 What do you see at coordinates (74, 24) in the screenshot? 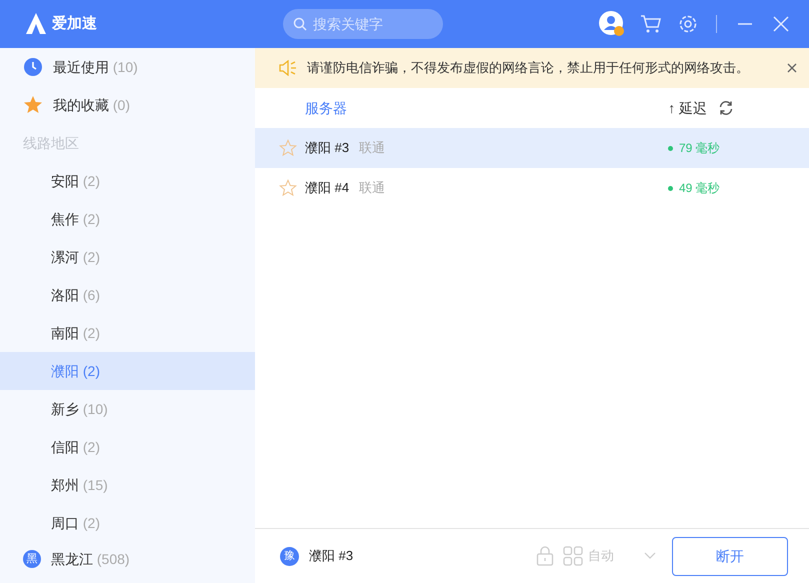
I see `app-name: 爱加速` at bounding box center [74, 24].